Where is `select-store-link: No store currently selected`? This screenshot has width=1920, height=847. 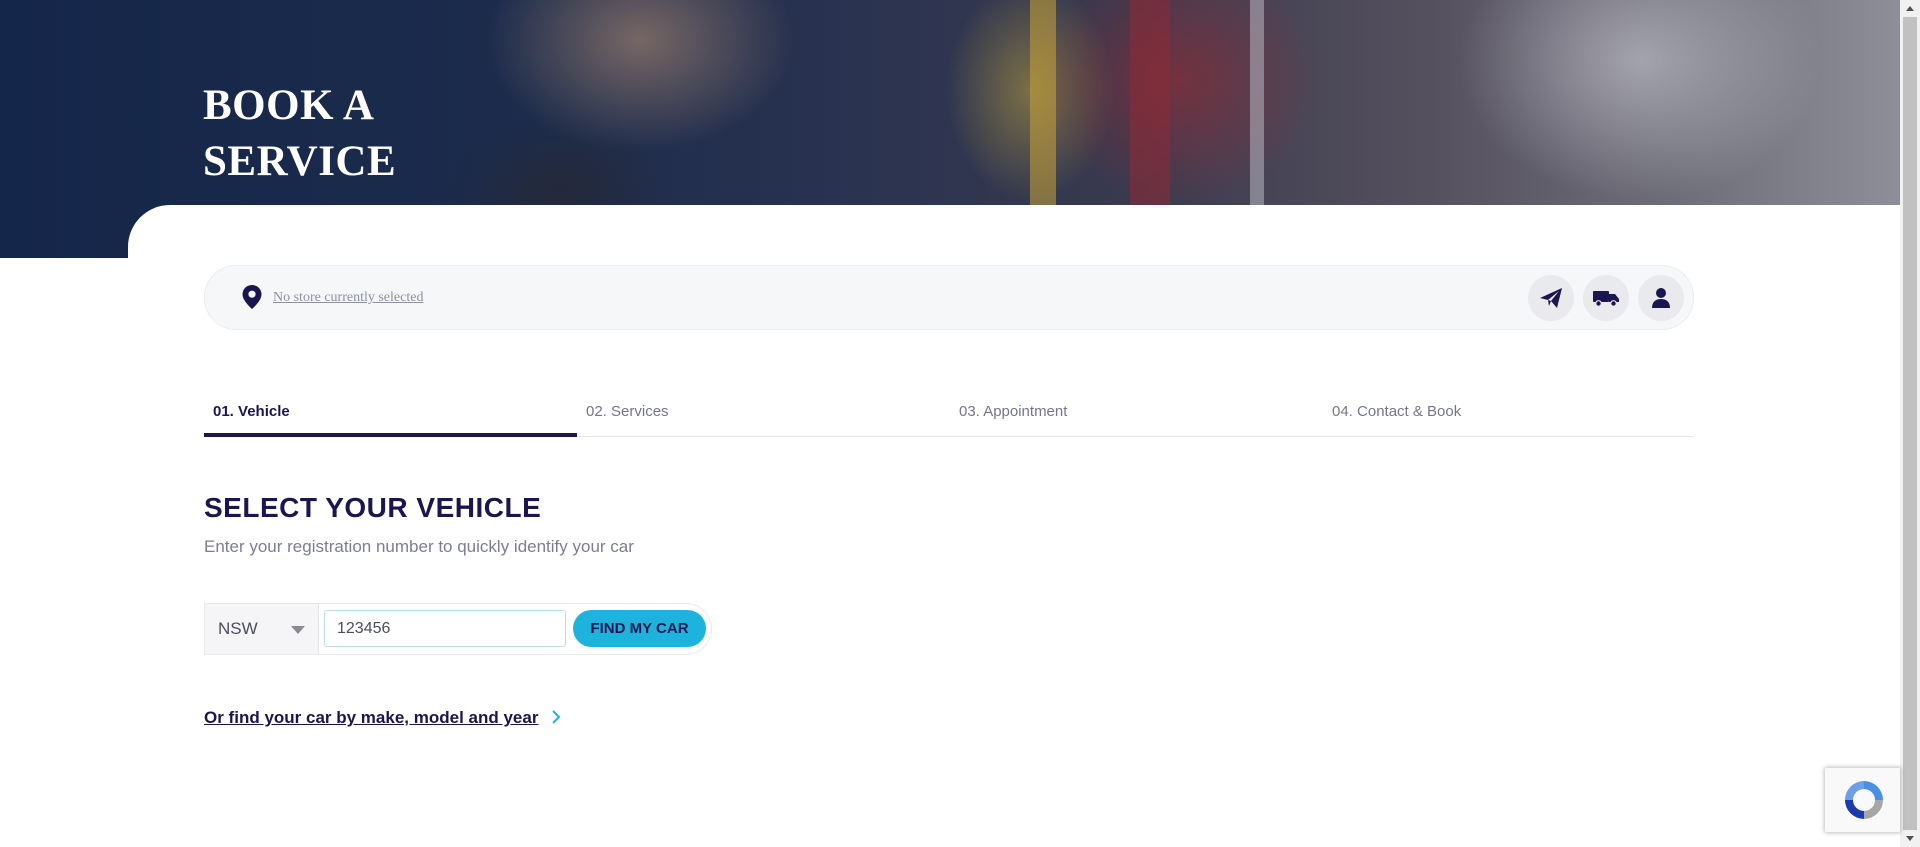 select-store-link: No store currently selected is located at coordinates (348, 298).